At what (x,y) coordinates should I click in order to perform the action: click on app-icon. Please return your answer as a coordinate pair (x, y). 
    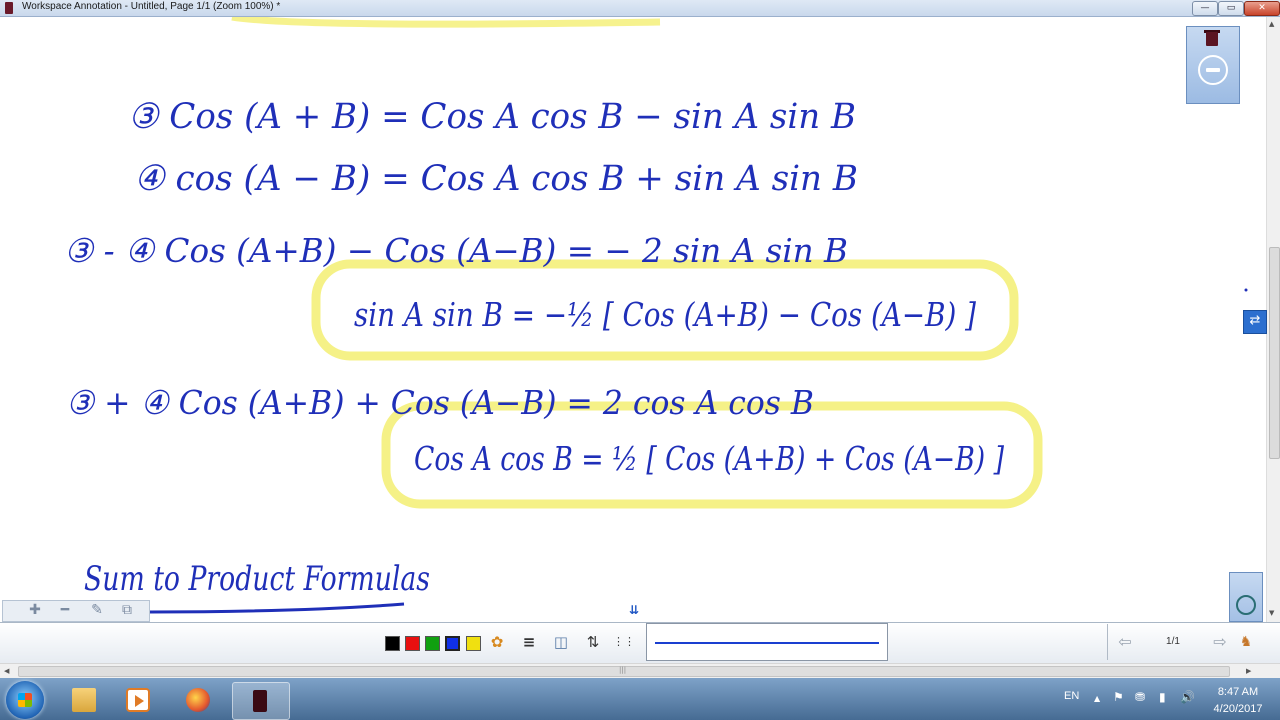
    Looking at the image, I should click on (9, 8).